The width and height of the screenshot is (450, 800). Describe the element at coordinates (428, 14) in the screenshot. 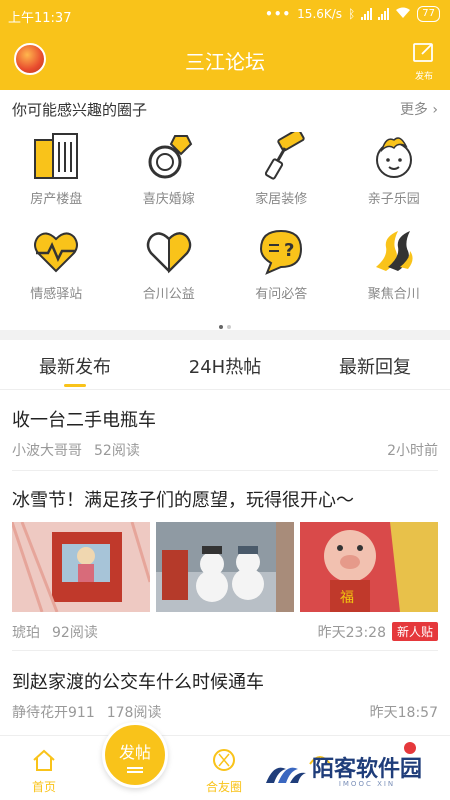

I see `battery-indicator: 77` at that location.